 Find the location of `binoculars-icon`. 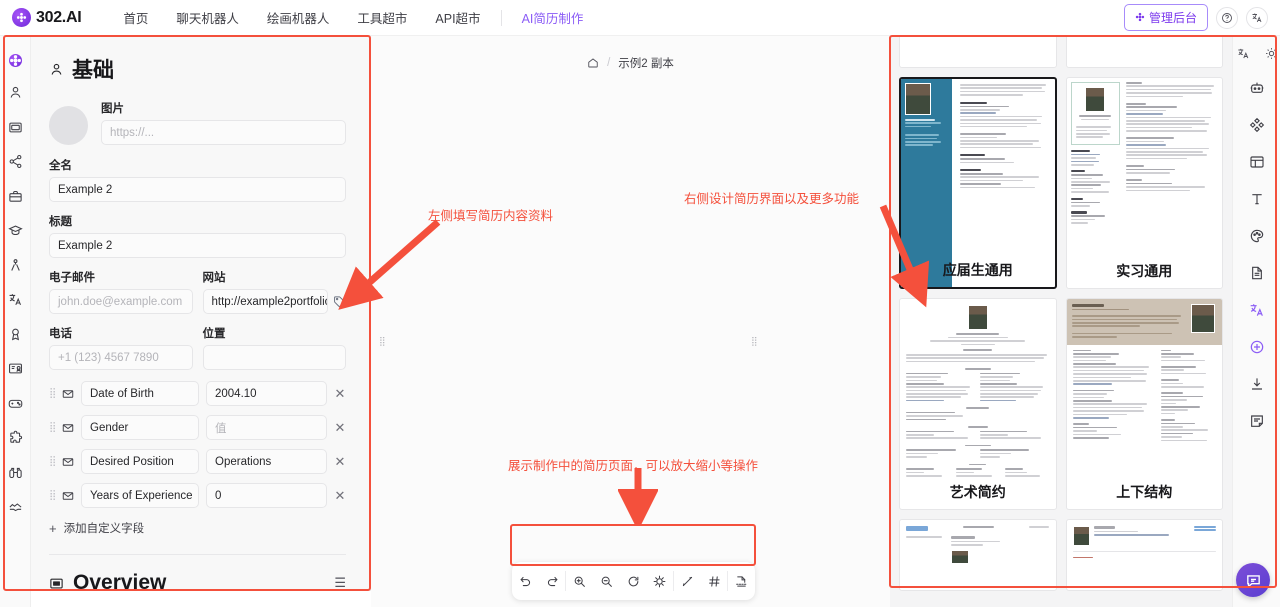

binoculars-icon is located at coordinates (15, 472).